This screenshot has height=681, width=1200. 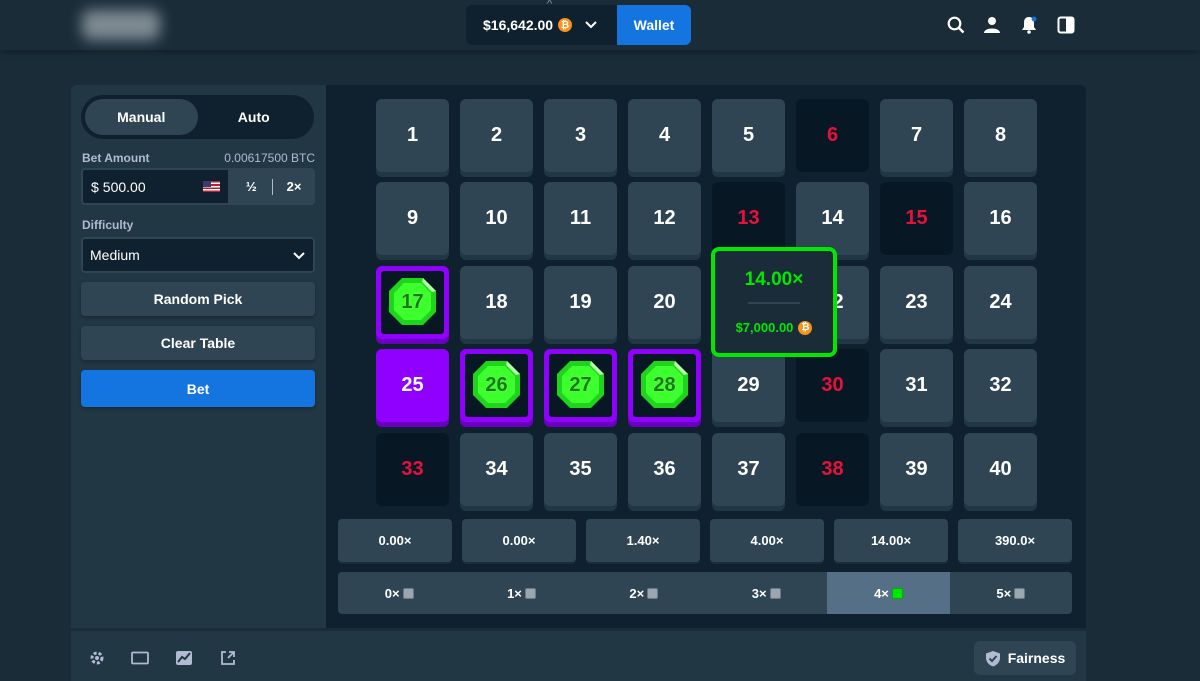 I want to click on hits-cell: 3×, so click(x=766, y=593).